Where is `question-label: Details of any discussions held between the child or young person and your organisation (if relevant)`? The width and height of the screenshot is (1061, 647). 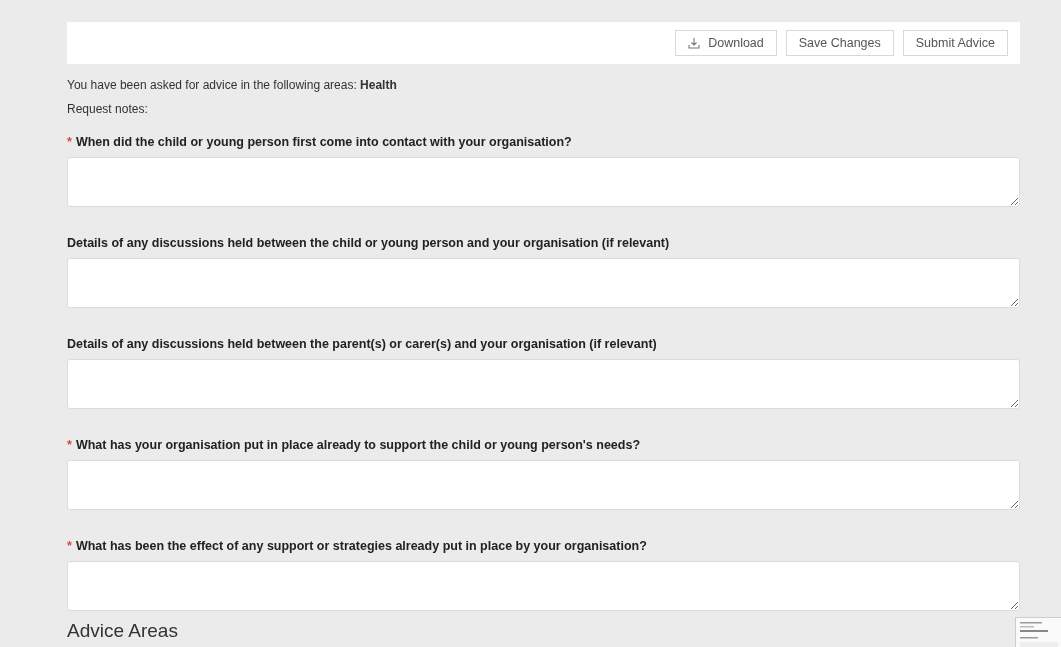
question-label: Details of any discussions held between the child or young person and your organisation (if relevant) is located at coordinates (369, 243).